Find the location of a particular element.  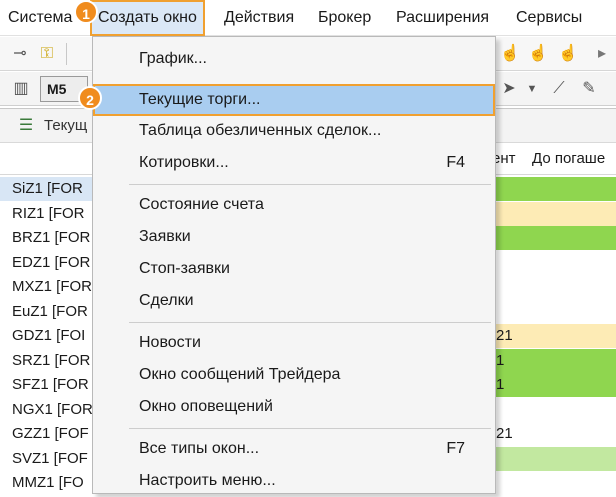

menu-item-label: Сделки is located at coordinates (166, 300).